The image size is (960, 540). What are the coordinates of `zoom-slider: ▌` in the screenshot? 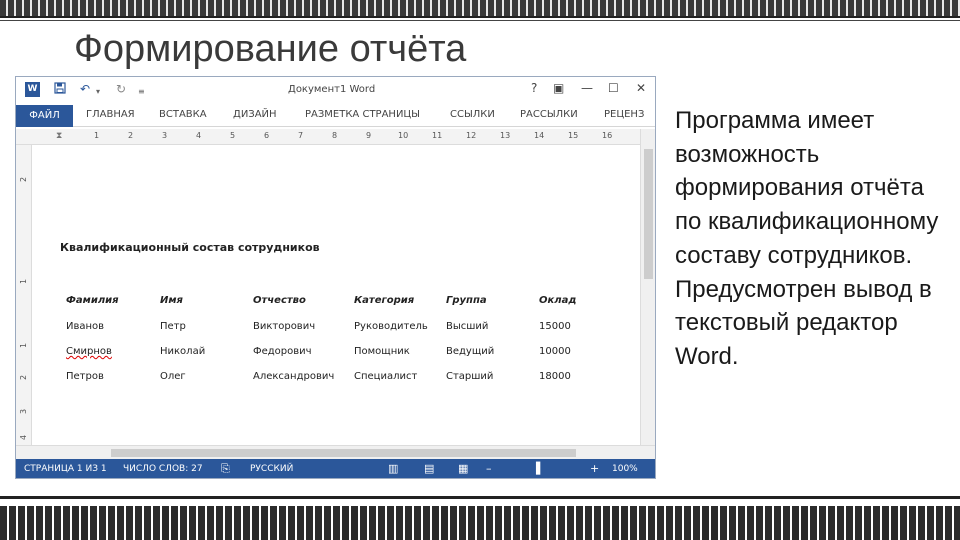 It's located at (540, 468).